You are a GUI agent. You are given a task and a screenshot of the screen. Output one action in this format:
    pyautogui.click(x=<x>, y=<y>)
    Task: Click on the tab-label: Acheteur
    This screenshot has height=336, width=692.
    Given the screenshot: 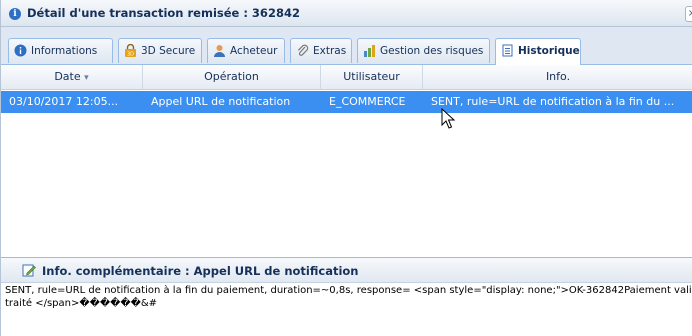 What is the action you would take?
    pyautogui.click(x=254, y=51)
    